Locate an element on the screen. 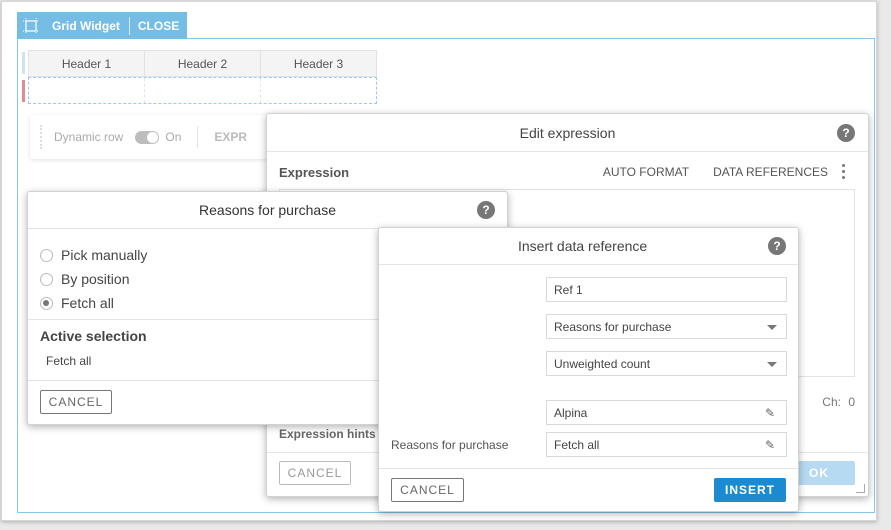 Image resolution: width=891 pixels, height=530 pixels. dynamic-row-toggle is located at coordinates (147, 137).